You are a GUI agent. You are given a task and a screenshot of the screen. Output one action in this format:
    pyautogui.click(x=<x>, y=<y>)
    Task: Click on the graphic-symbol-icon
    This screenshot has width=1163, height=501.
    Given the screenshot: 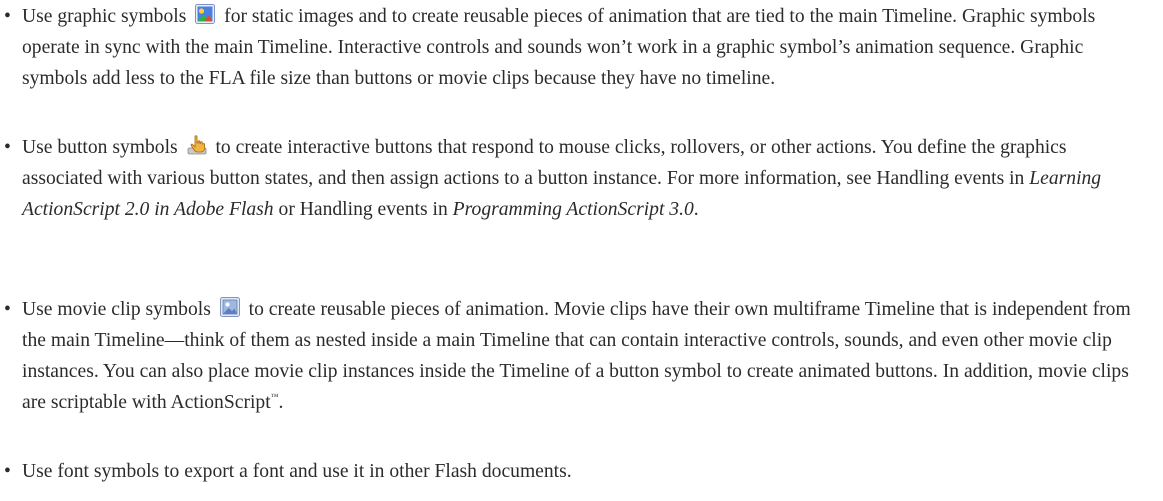 What is the action you would take?
    pyautogui.click(x=205, y=14)
    